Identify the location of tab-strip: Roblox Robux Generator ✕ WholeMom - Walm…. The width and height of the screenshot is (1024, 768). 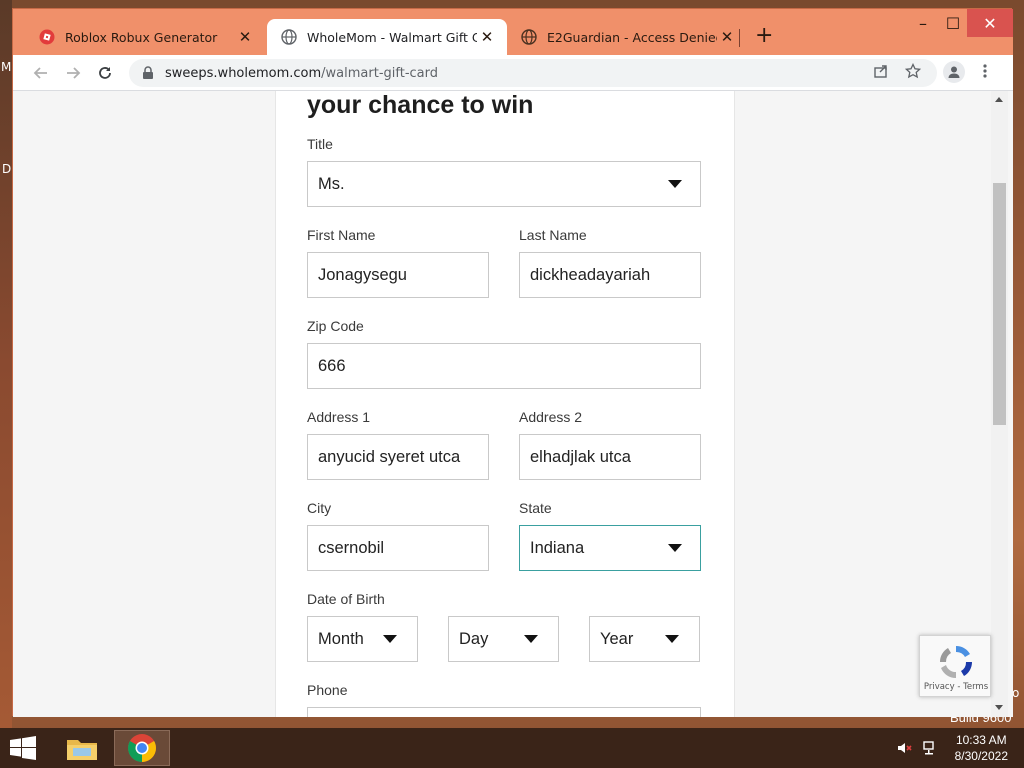
(513, 32).